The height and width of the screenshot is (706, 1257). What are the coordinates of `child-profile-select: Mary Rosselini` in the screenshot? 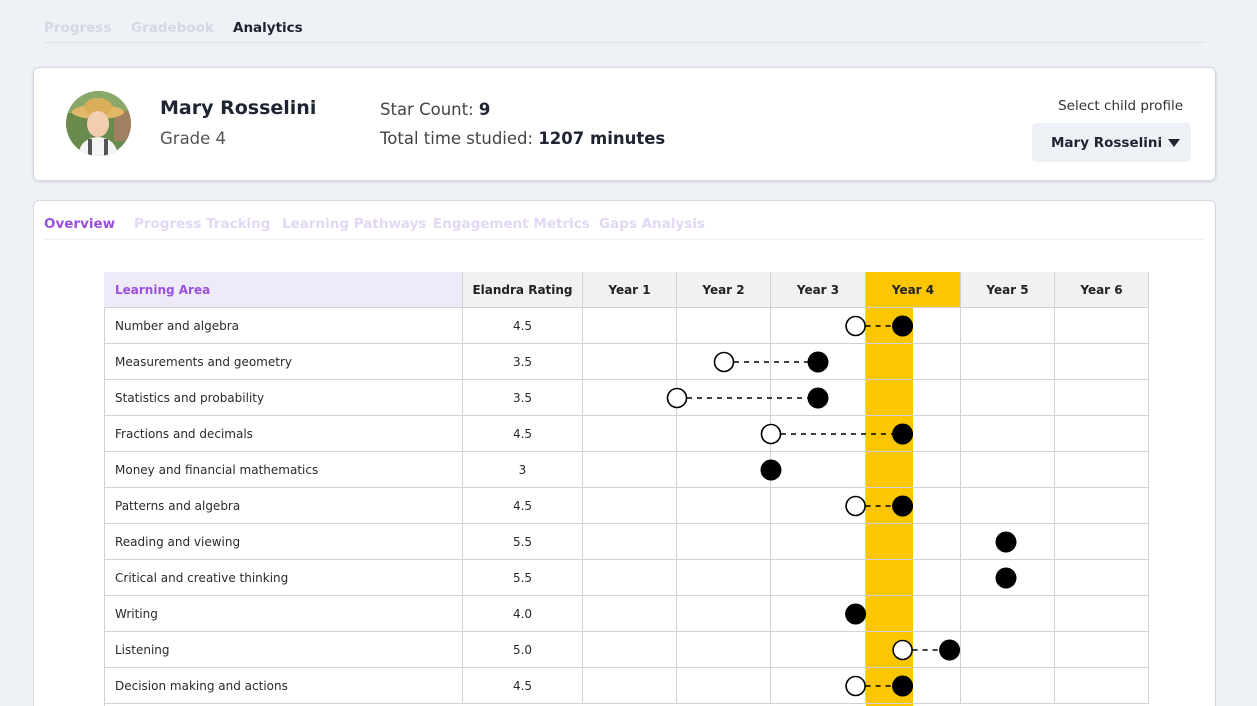 It's located at (1111, 142).